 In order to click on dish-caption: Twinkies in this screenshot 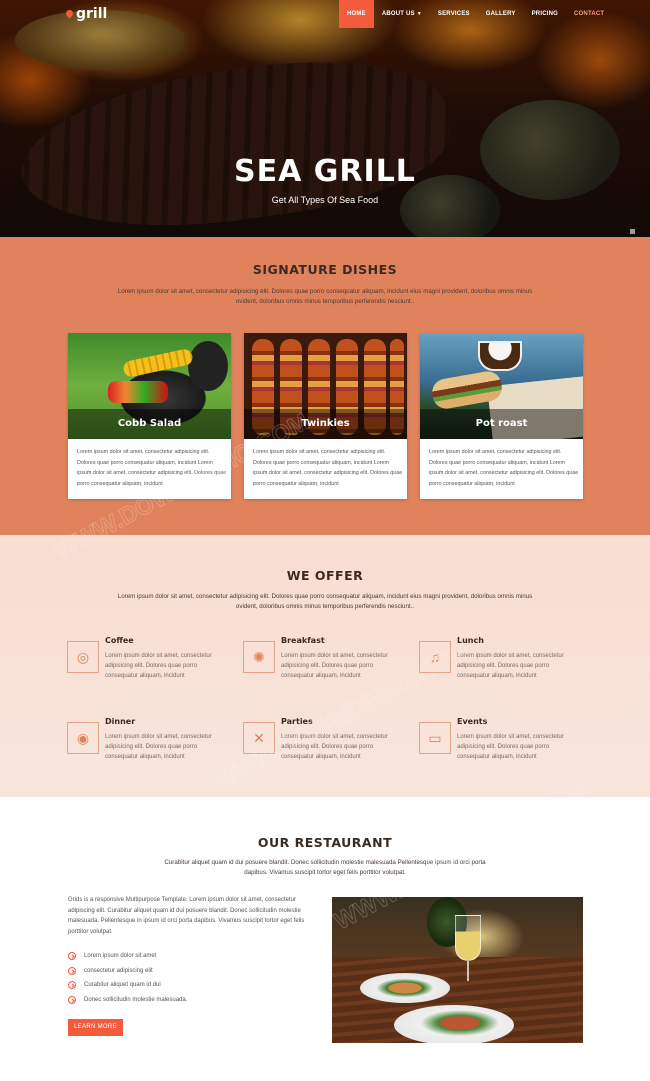, I will do `click(325, 424)`.